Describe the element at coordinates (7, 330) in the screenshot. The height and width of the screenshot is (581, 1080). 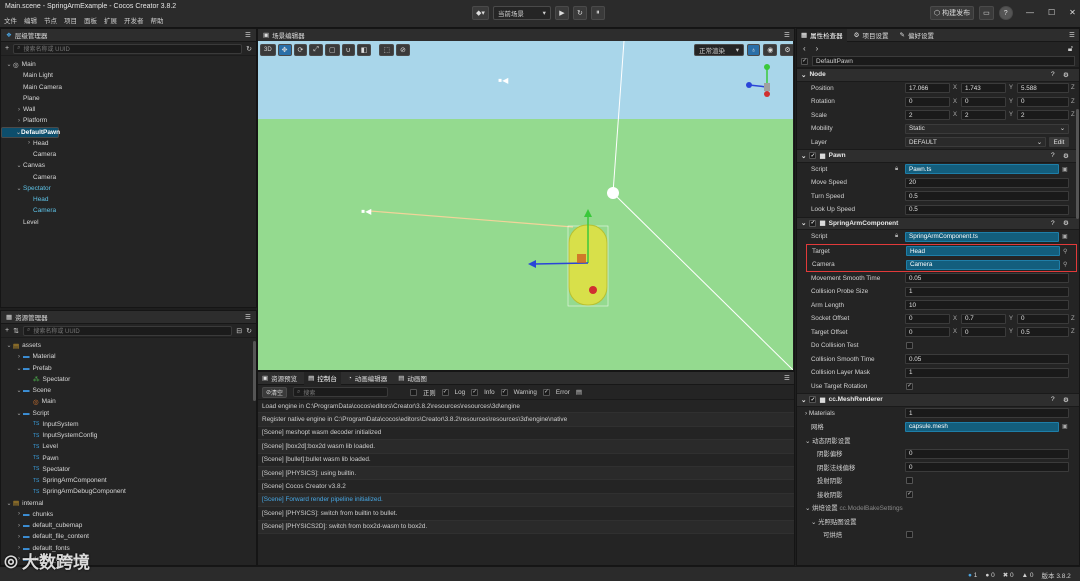
I see `add-icon: +` at that location.